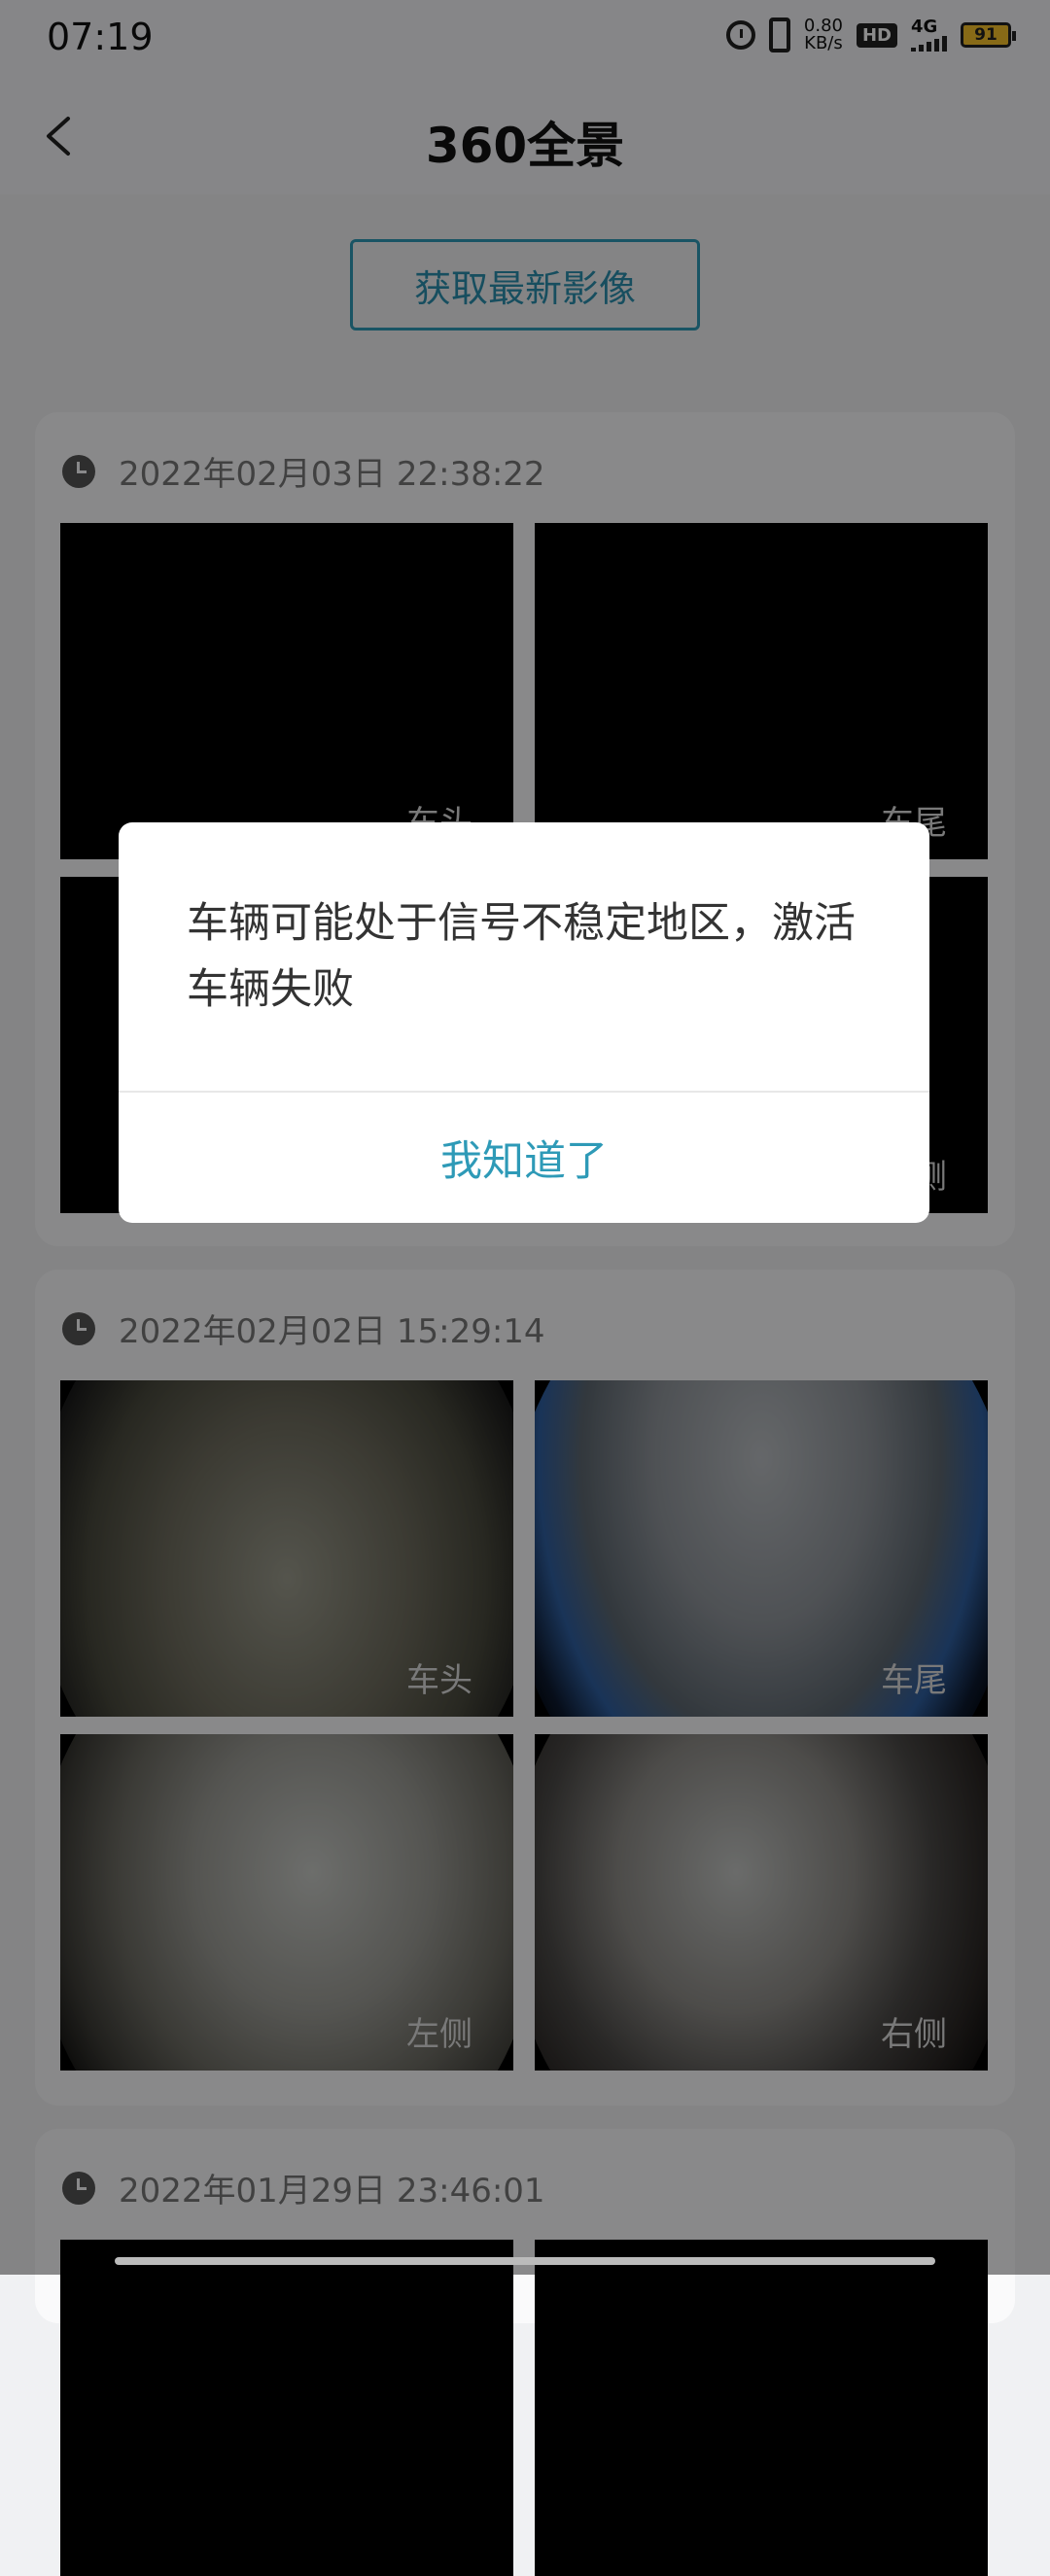 The height and width of the screenshot is (2576, 1050). Describe the element at coordinates (524, 1158) in the screenshot. I see `acknowledge-button: 我知道了` at that location.